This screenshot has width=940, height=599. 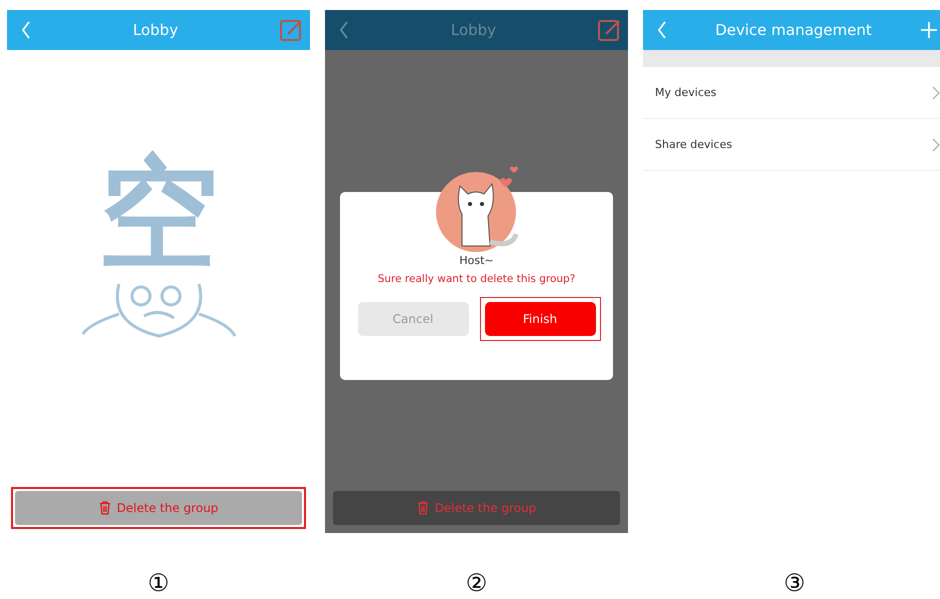 What do you see at coordinates (477, 279) in the screenshot?
I see `dialog-message: Sure really want to delete this group?` at bounding box center [477, 279].